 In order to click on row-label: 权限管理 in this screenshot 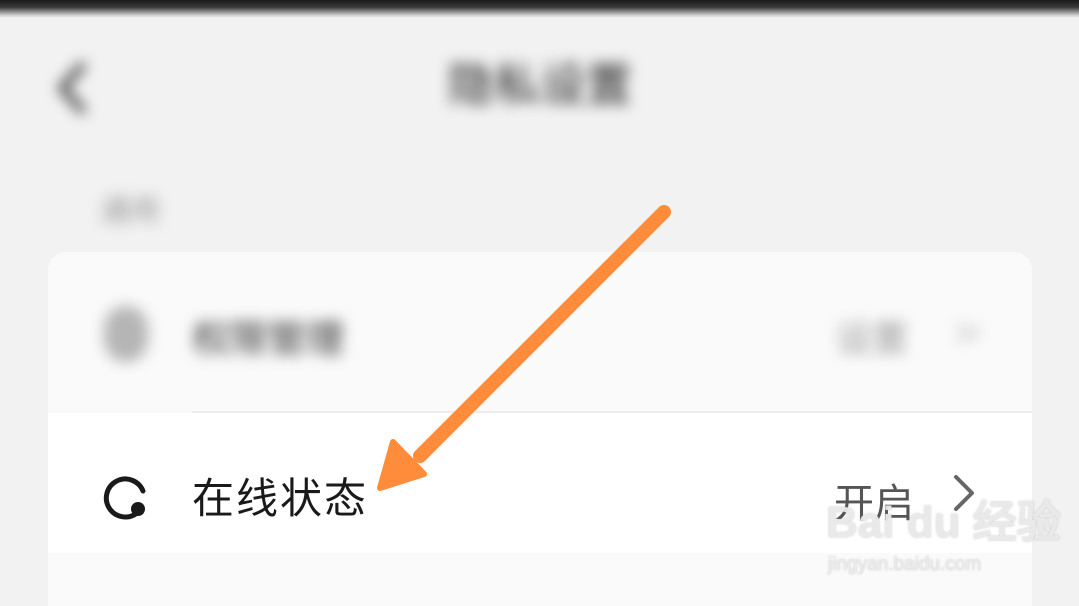, I will do `click(268, 339)`.